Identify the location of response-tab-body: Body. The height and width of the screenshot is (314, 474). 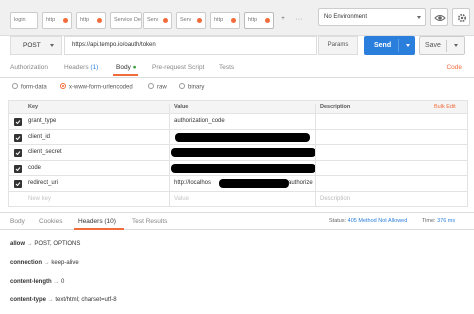
(17, 221).